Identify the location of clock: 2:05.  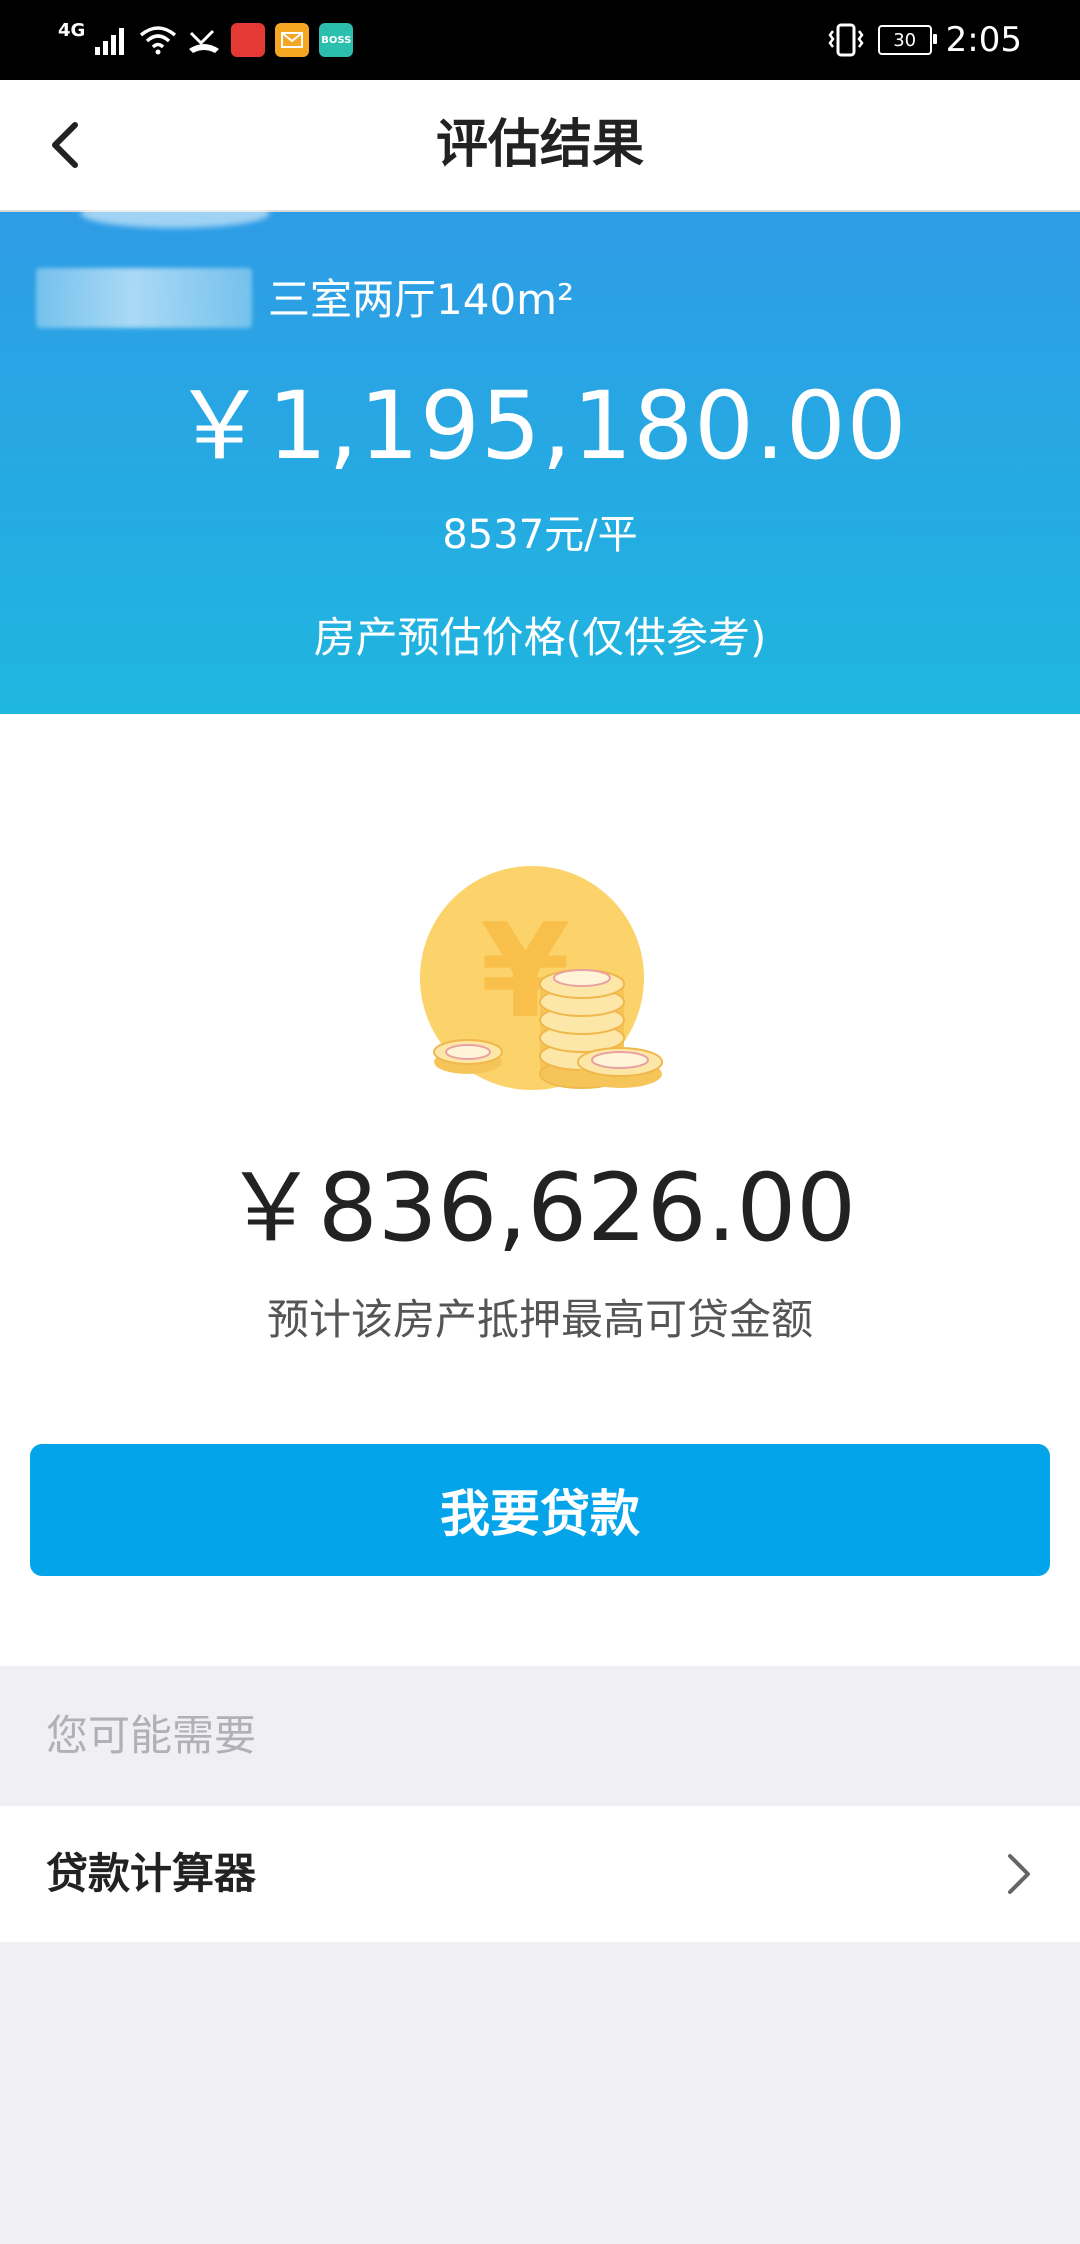
(983, 40).